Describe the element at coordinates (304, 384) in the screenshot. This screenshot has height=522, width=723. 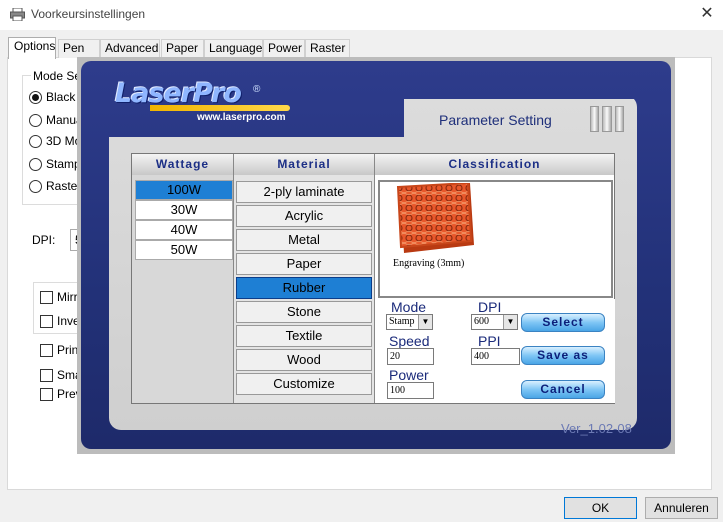
I see `material-item-customize: Customize` at that location.